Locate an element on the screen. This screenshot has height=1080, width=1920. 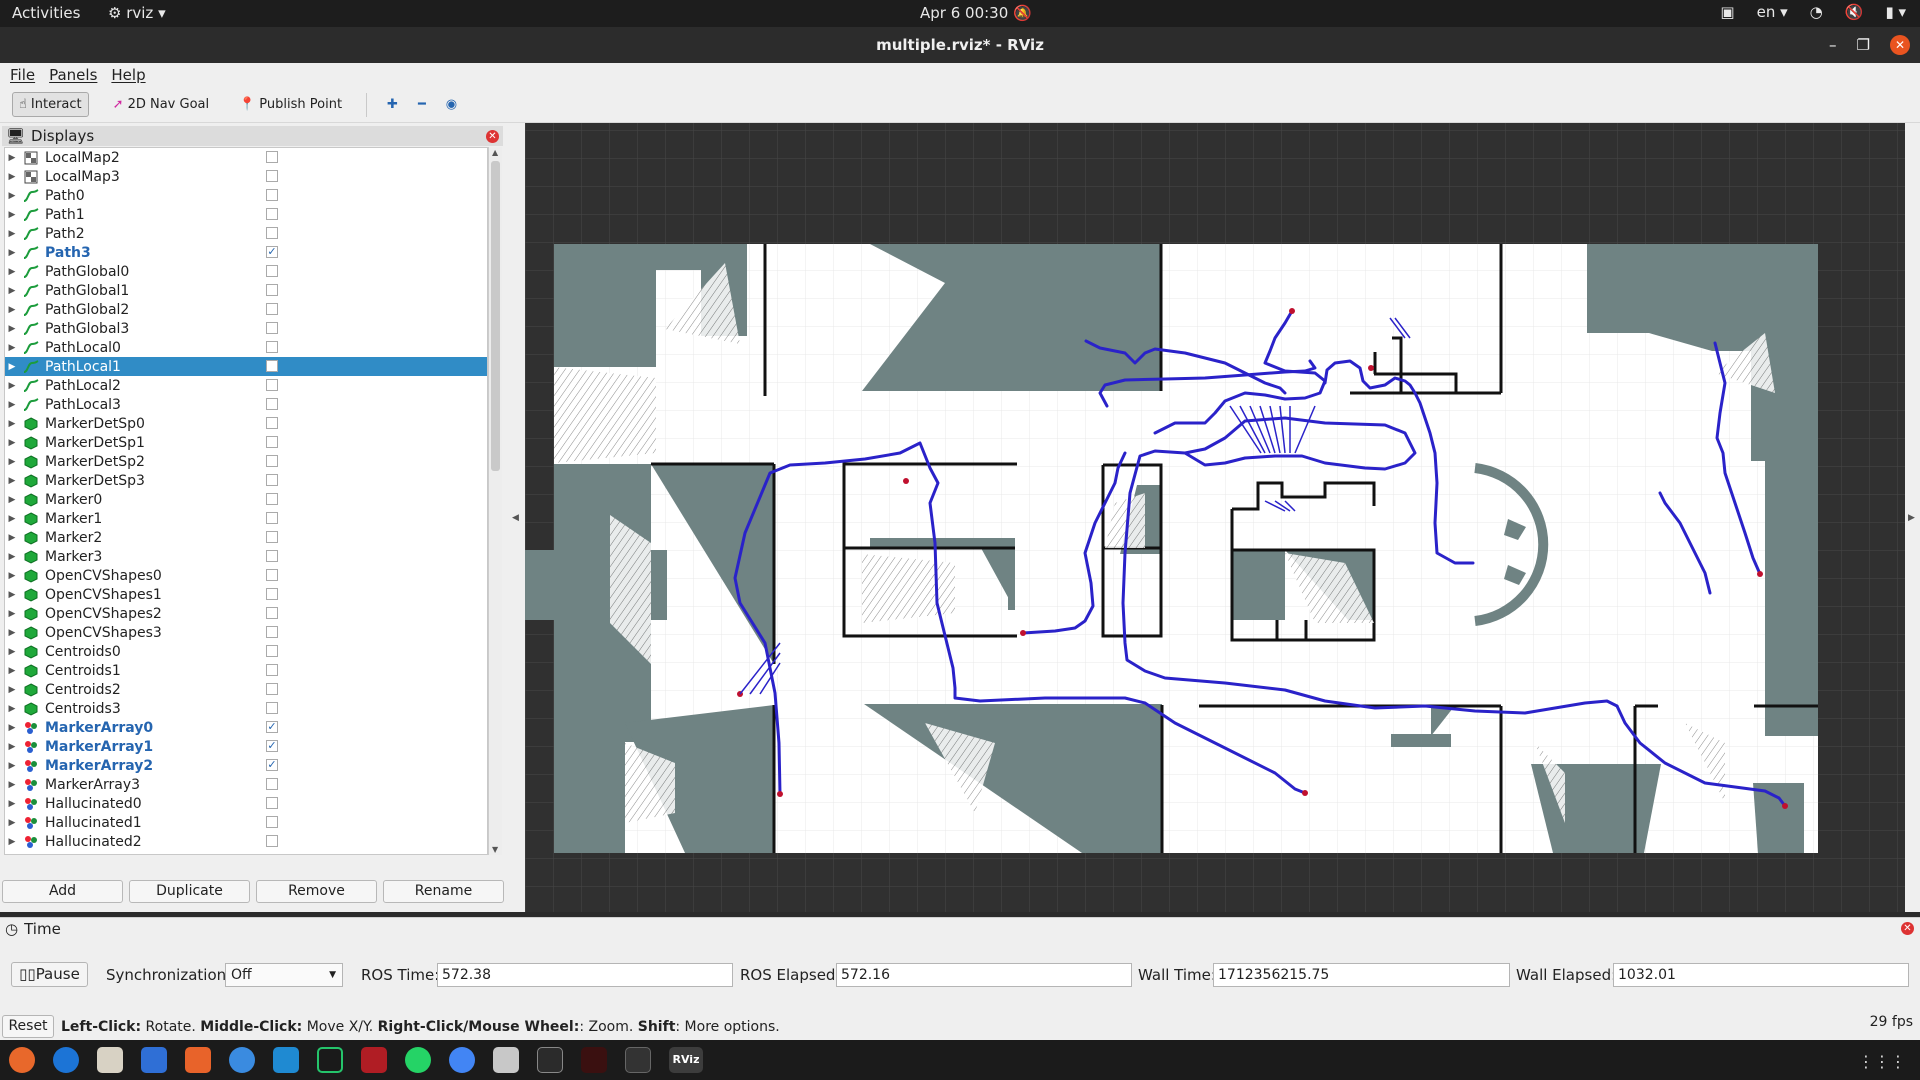
display-row: ▶ Marker3 is located at coordinates (246, 556).